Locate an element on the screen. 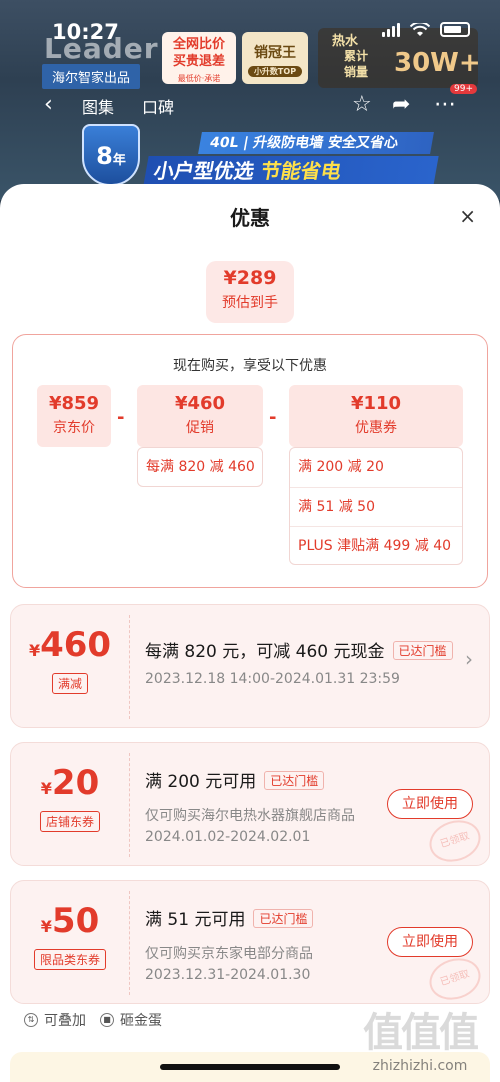  estimated-label: 预估到手 is located at coordinates (250, 303).